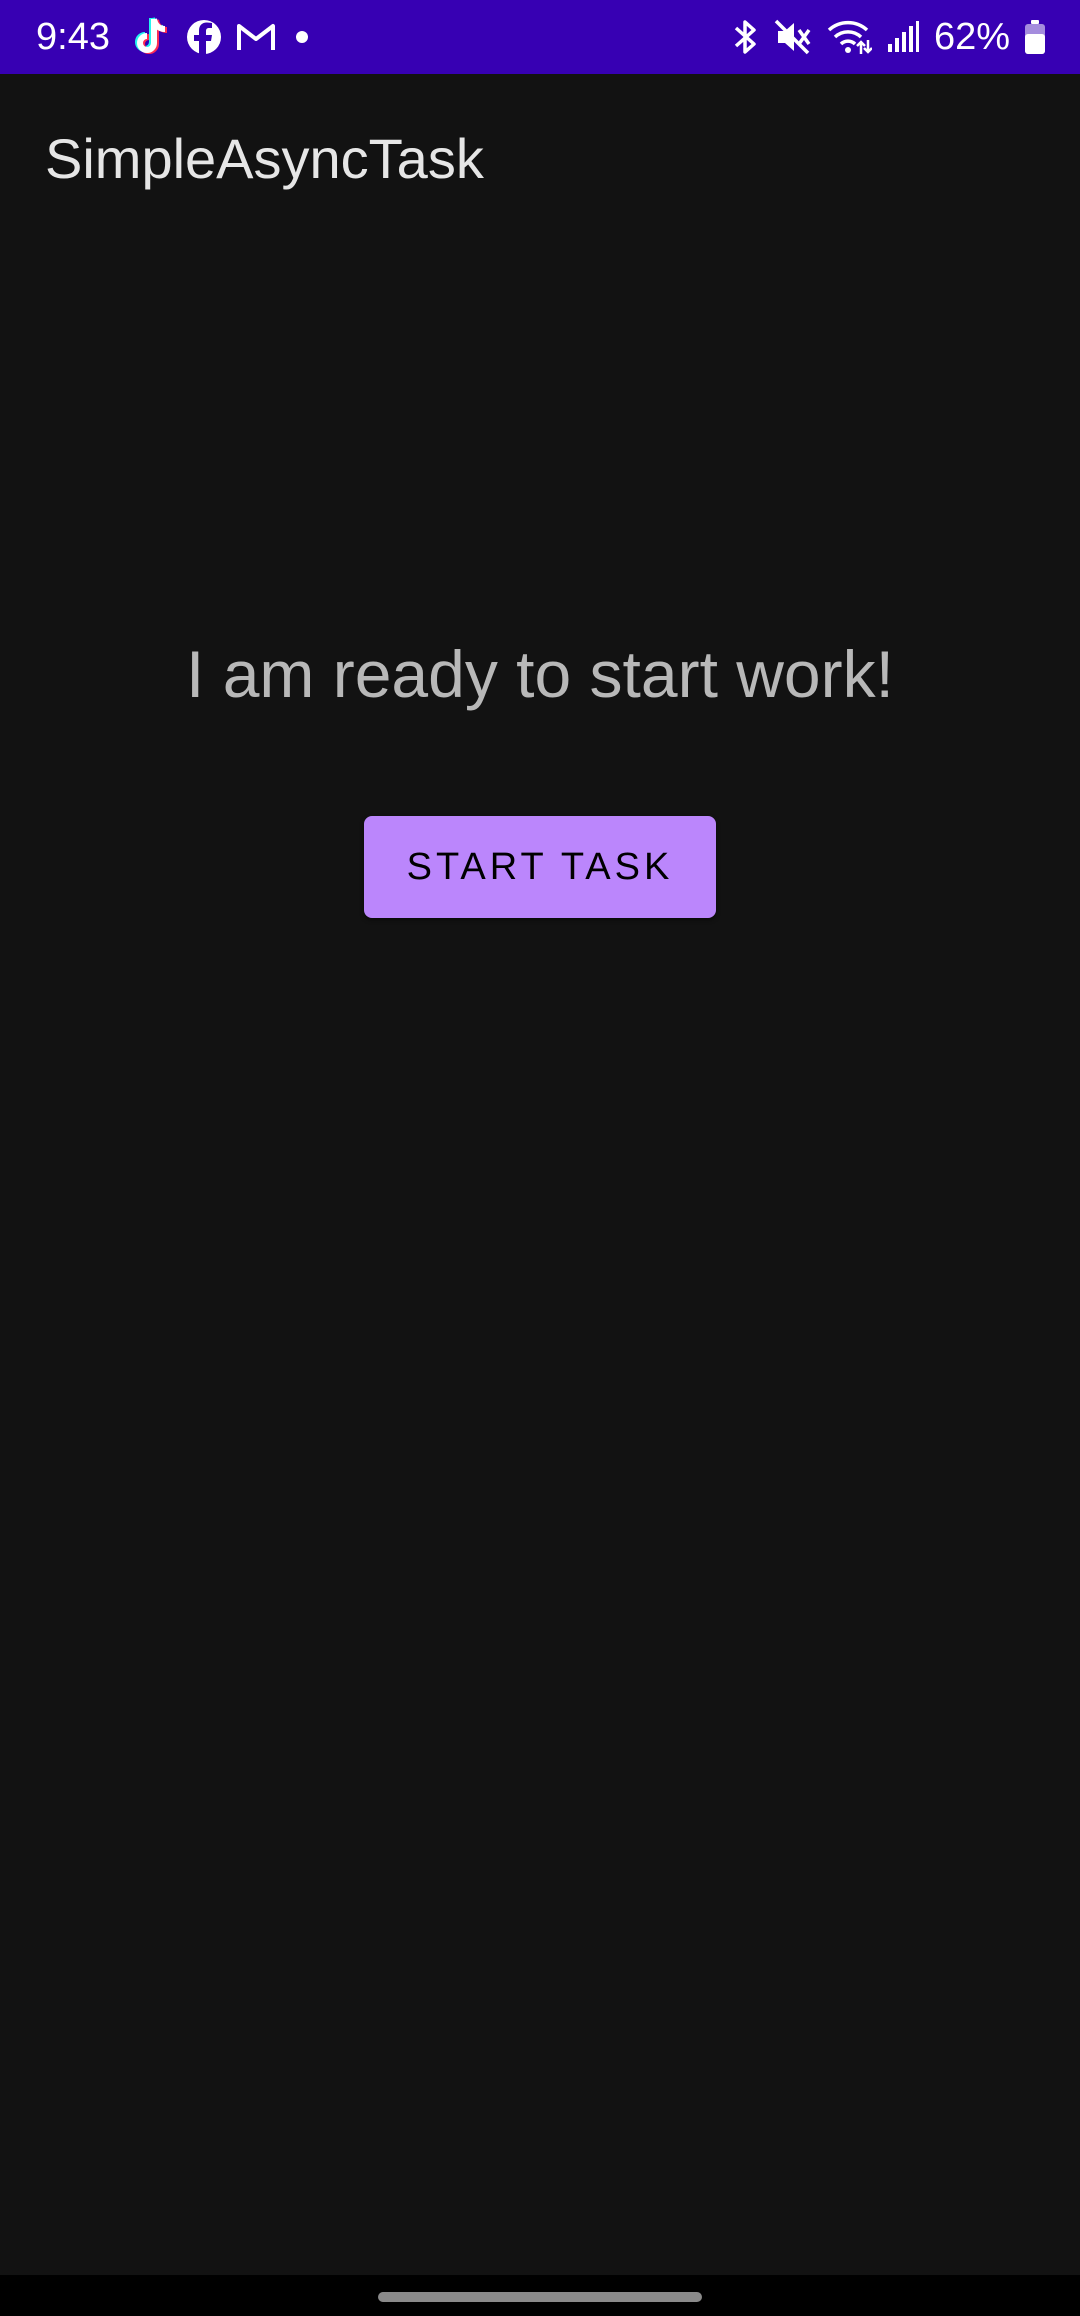  I want to click on home-gesture-handle, so click(540, 2297).